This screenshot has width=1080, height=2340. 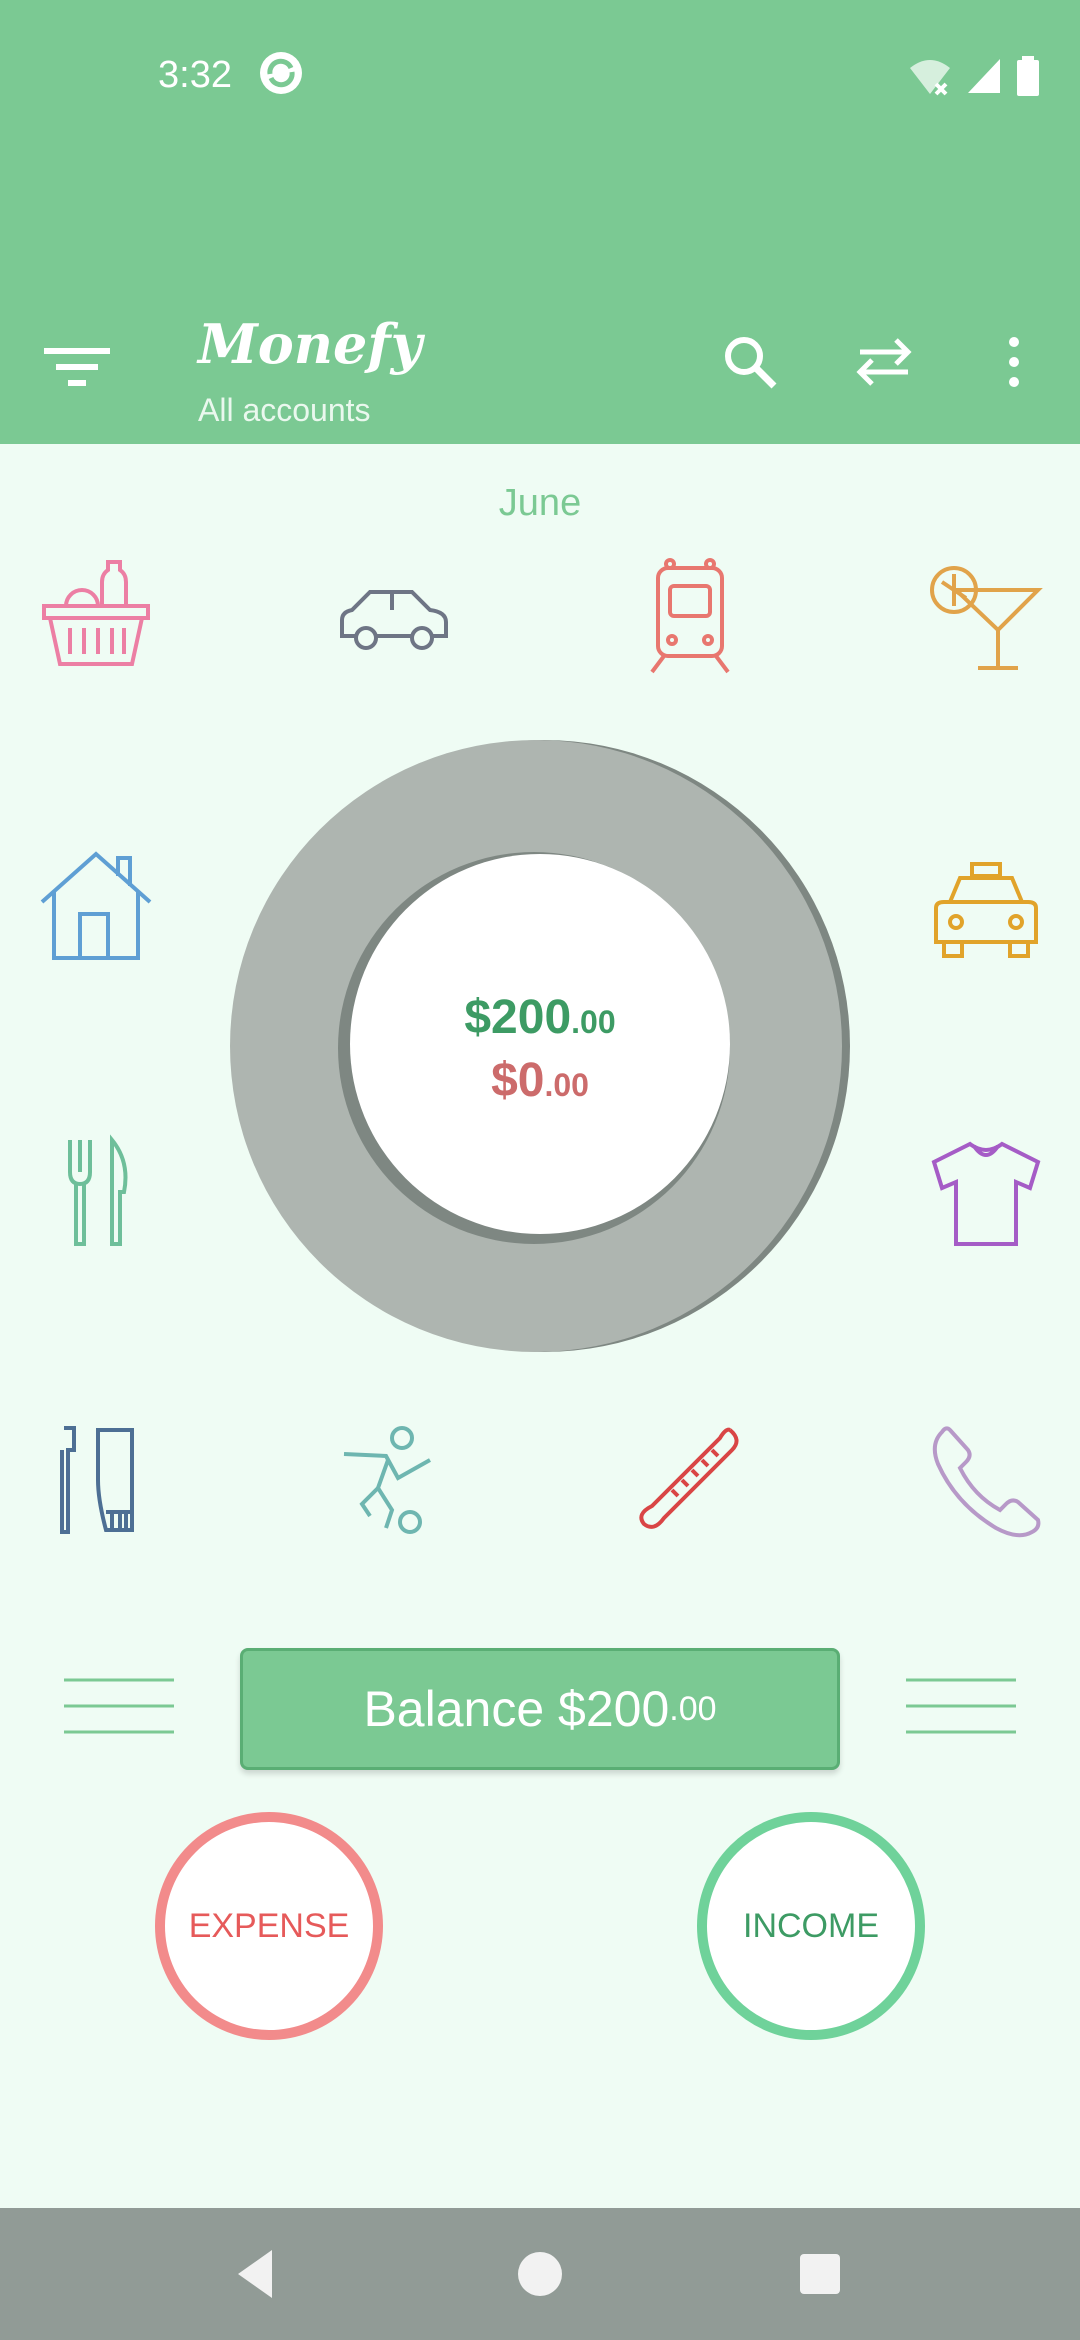 What do you see at coordinates (884, 362) in the screenshot?
I see `transfer-icon` at bounding box center [884, 362].